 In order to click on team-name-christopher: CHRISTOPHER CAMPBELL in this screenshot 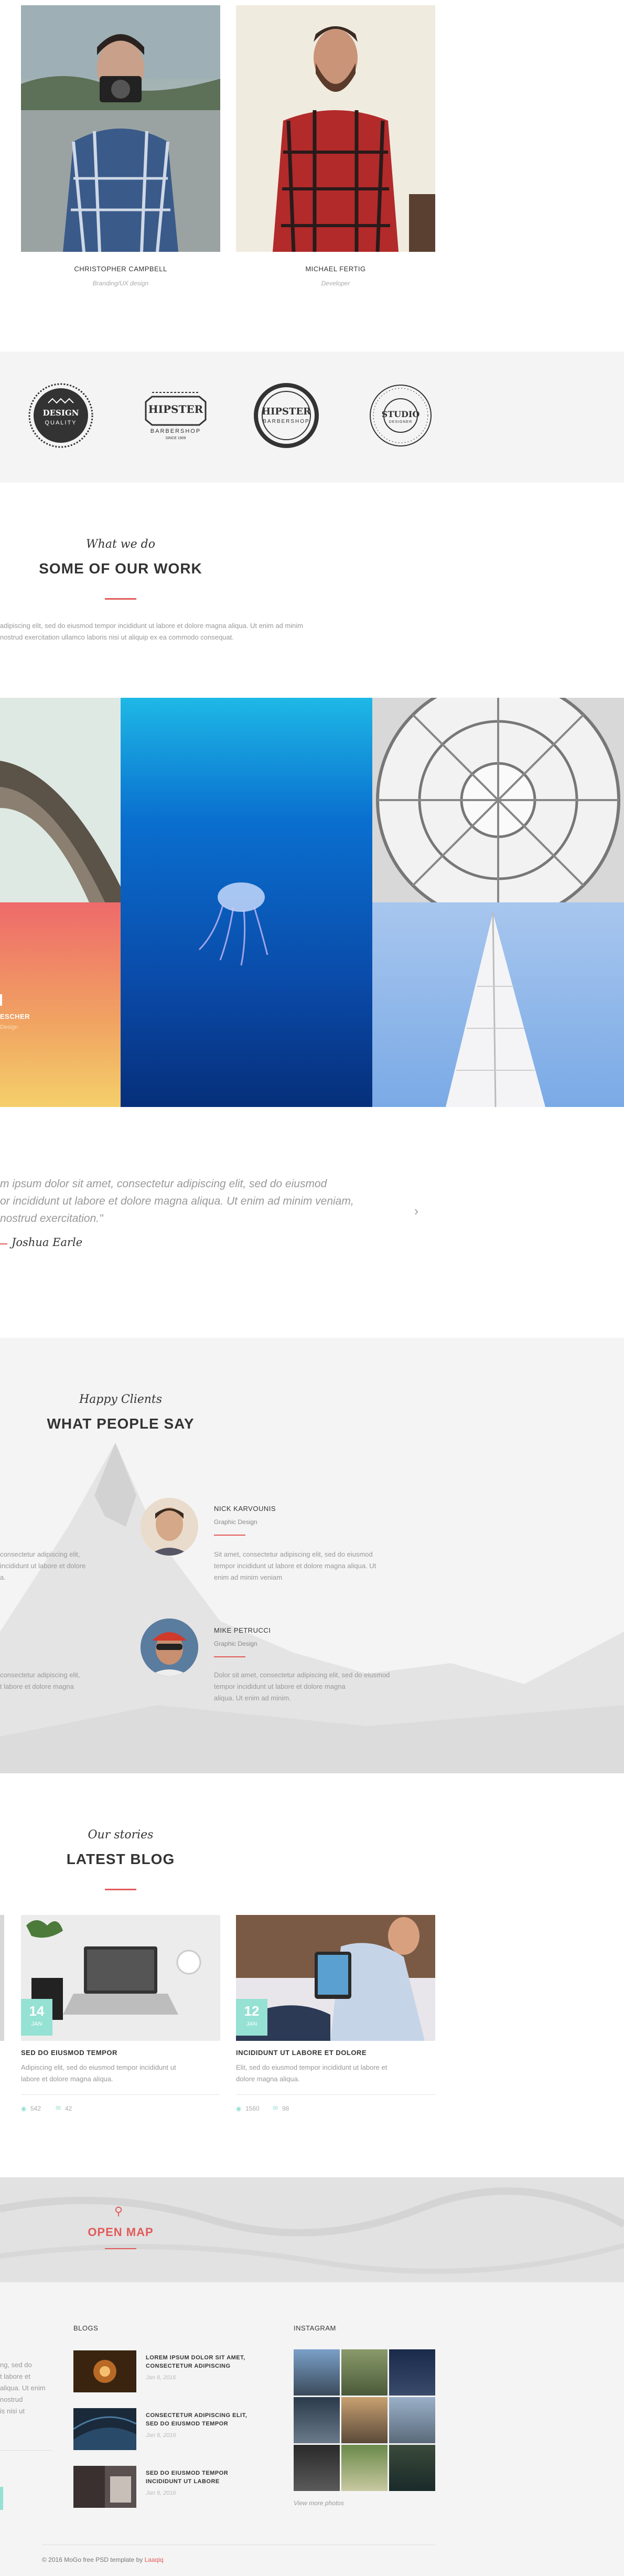, I will do `click(121, 269)`.